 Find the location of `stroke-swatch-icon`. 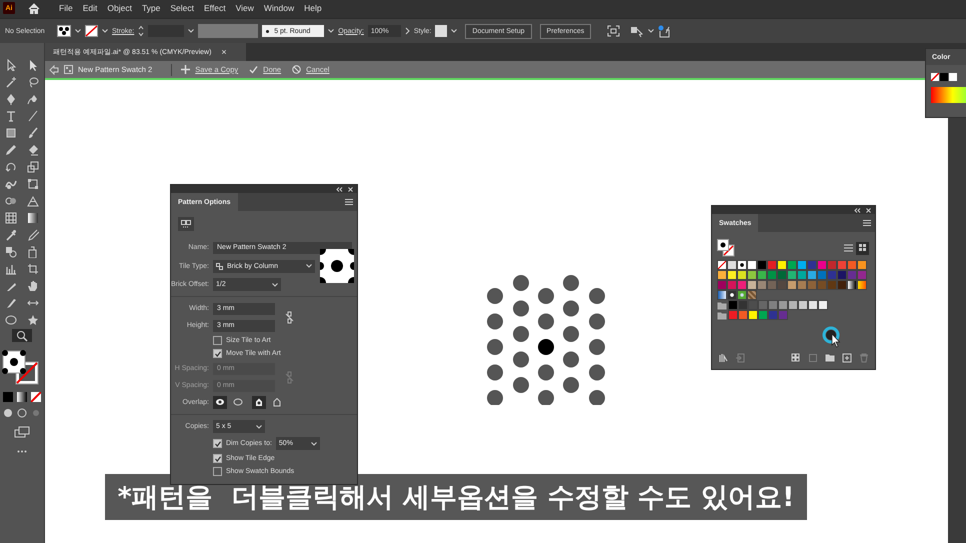

stroke-swatch-icon is located at coordinates (91, 31).